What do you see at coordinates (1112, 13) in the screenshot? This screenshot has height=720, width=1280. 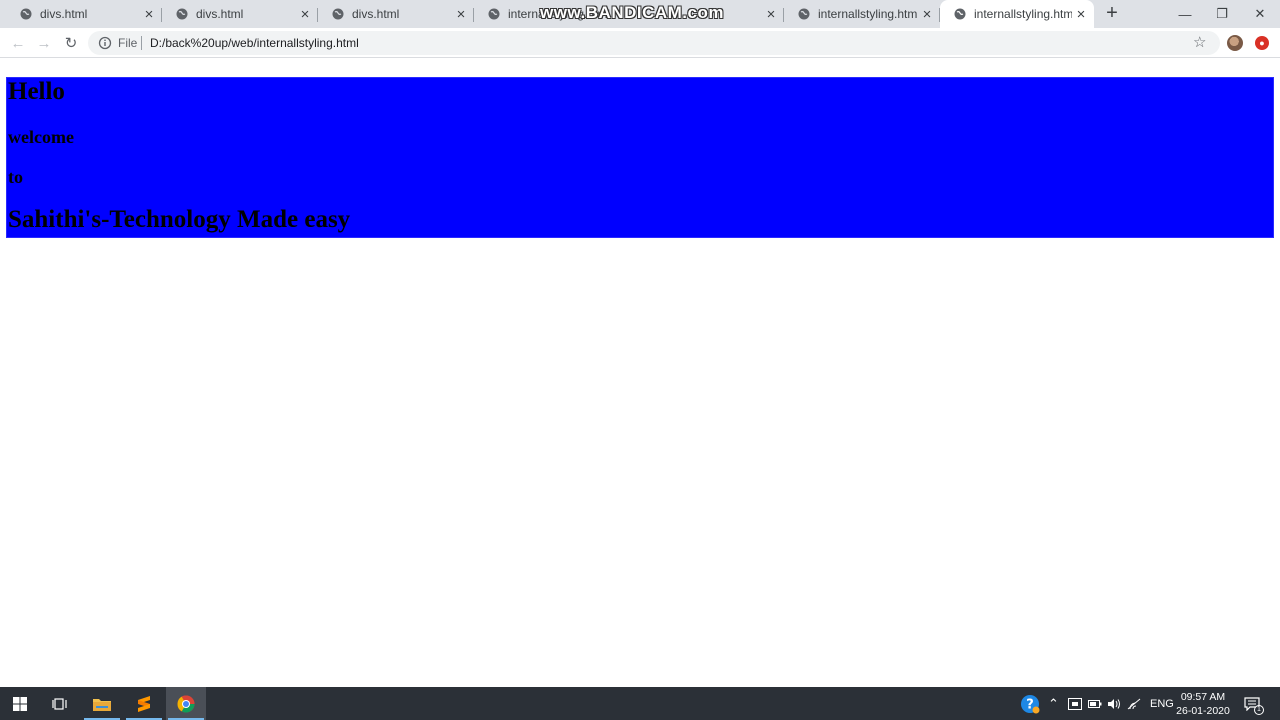 I see `new-tab-button: +` at bounding box center [1112, 13].